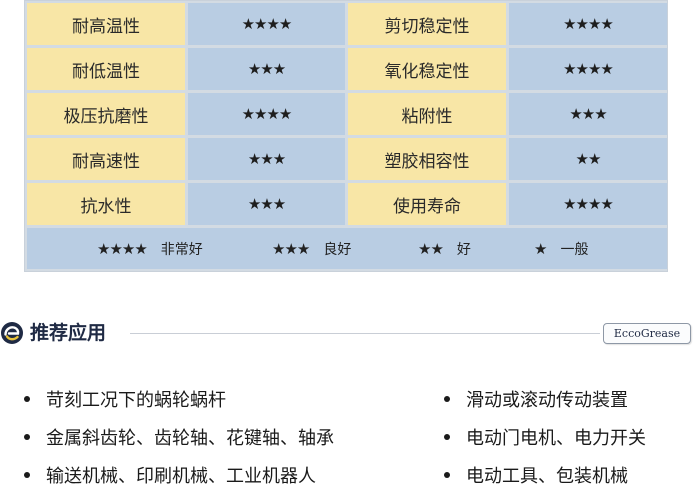  Describe the element at coordinates (12, 333) in the screenshot. I see `eccogrease-logo-icon` at that location.